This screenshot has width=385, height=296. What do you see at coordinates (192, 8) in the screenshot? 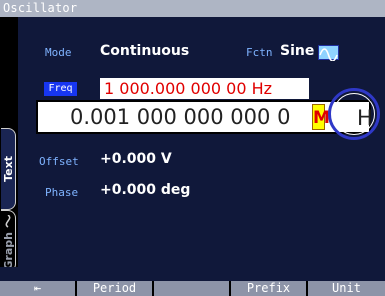
I see `window-title: Oscillator` at bounding box center [192, 8].